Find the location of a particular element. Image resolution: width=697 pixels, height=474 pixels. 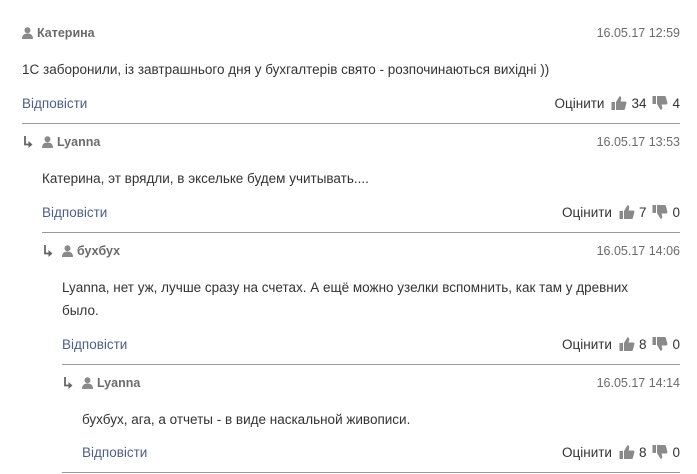

comment-header: Lyanna 16.05.17 13:53 is located at coordinates (351, 142).